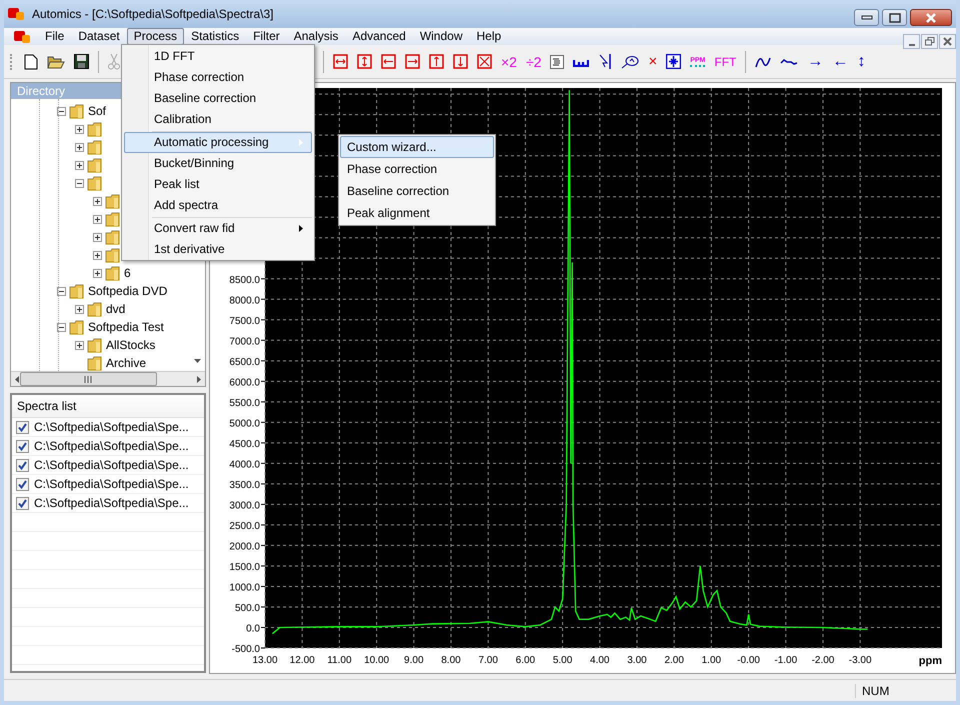 Image resolution: width=960 pixels, height=705 pixels. Describe the element at coordinates (99, 36) in the screenshot. I see `menu-item: Dataset` at that location.